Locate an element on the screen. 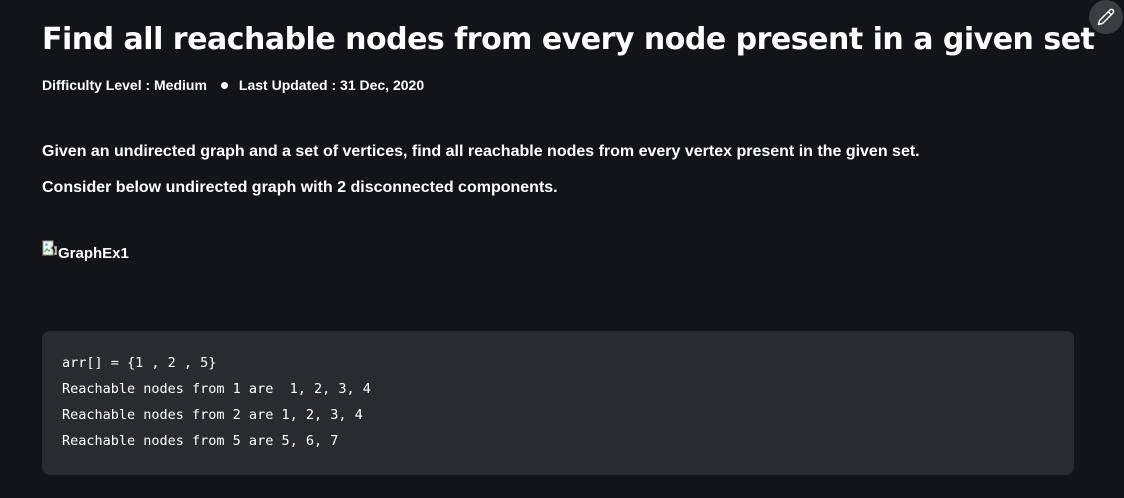 This screenshot has height=498, width=1124. code-line: Reachable nodes from 2 are 1, 2, 3, 4 is located at coordinates (212, 415).